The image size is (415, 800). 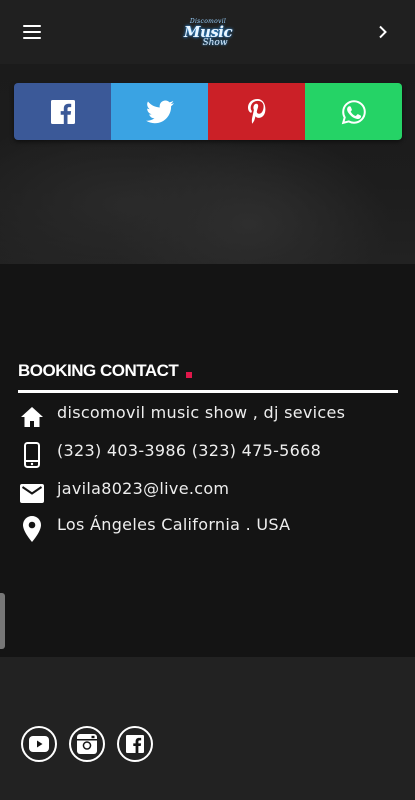 I want to click on contact-item-location: Los Ángeles California . USA, so click(x=208, y=529).